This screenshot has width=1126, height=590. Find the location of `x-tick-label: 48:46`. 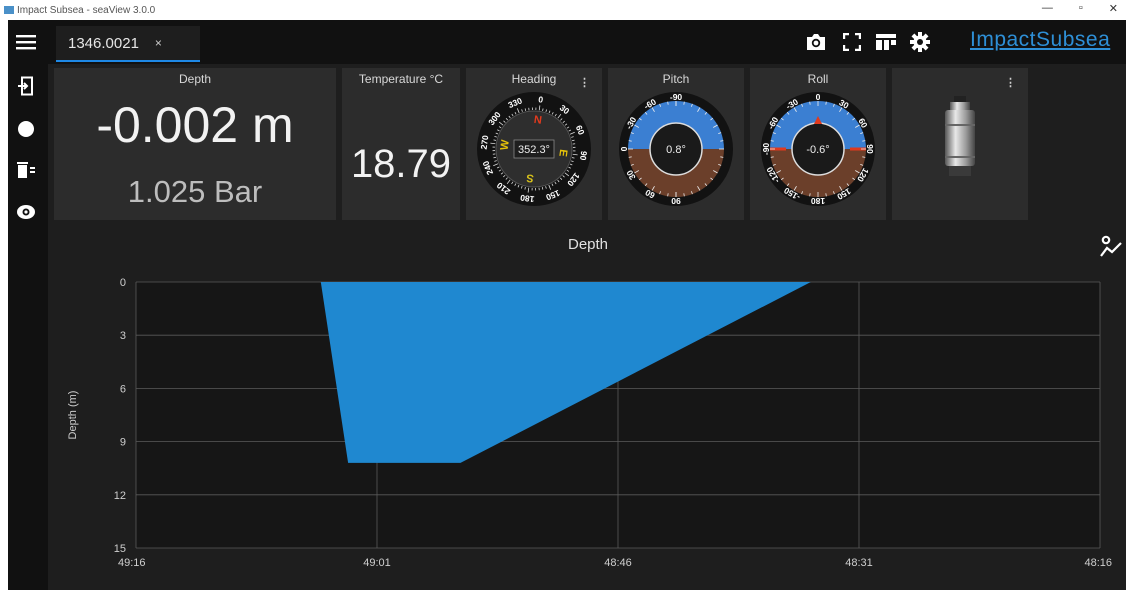

x-tick-label: 48:46 is located at coordinates (618, 563).